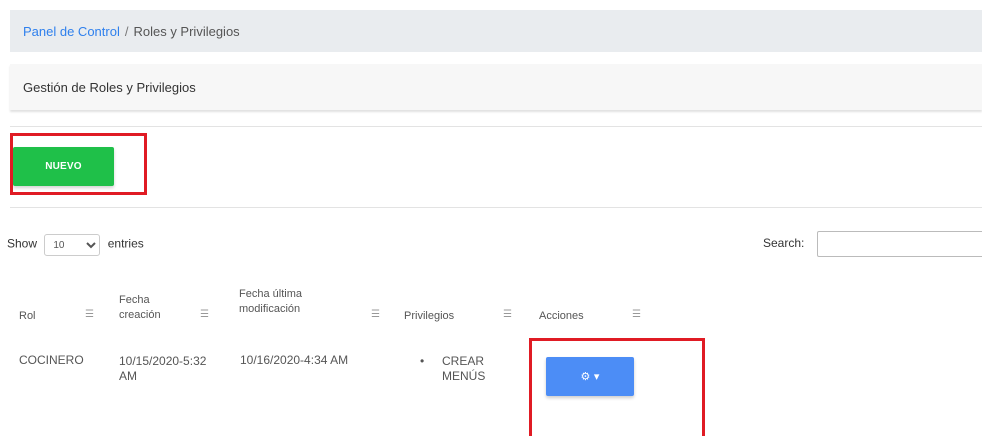 Image resolution: width=982 pixels, height=436 pixels. Describe the element at coordinates (899, 244) in the screenshot. I see `search-input` at that location.